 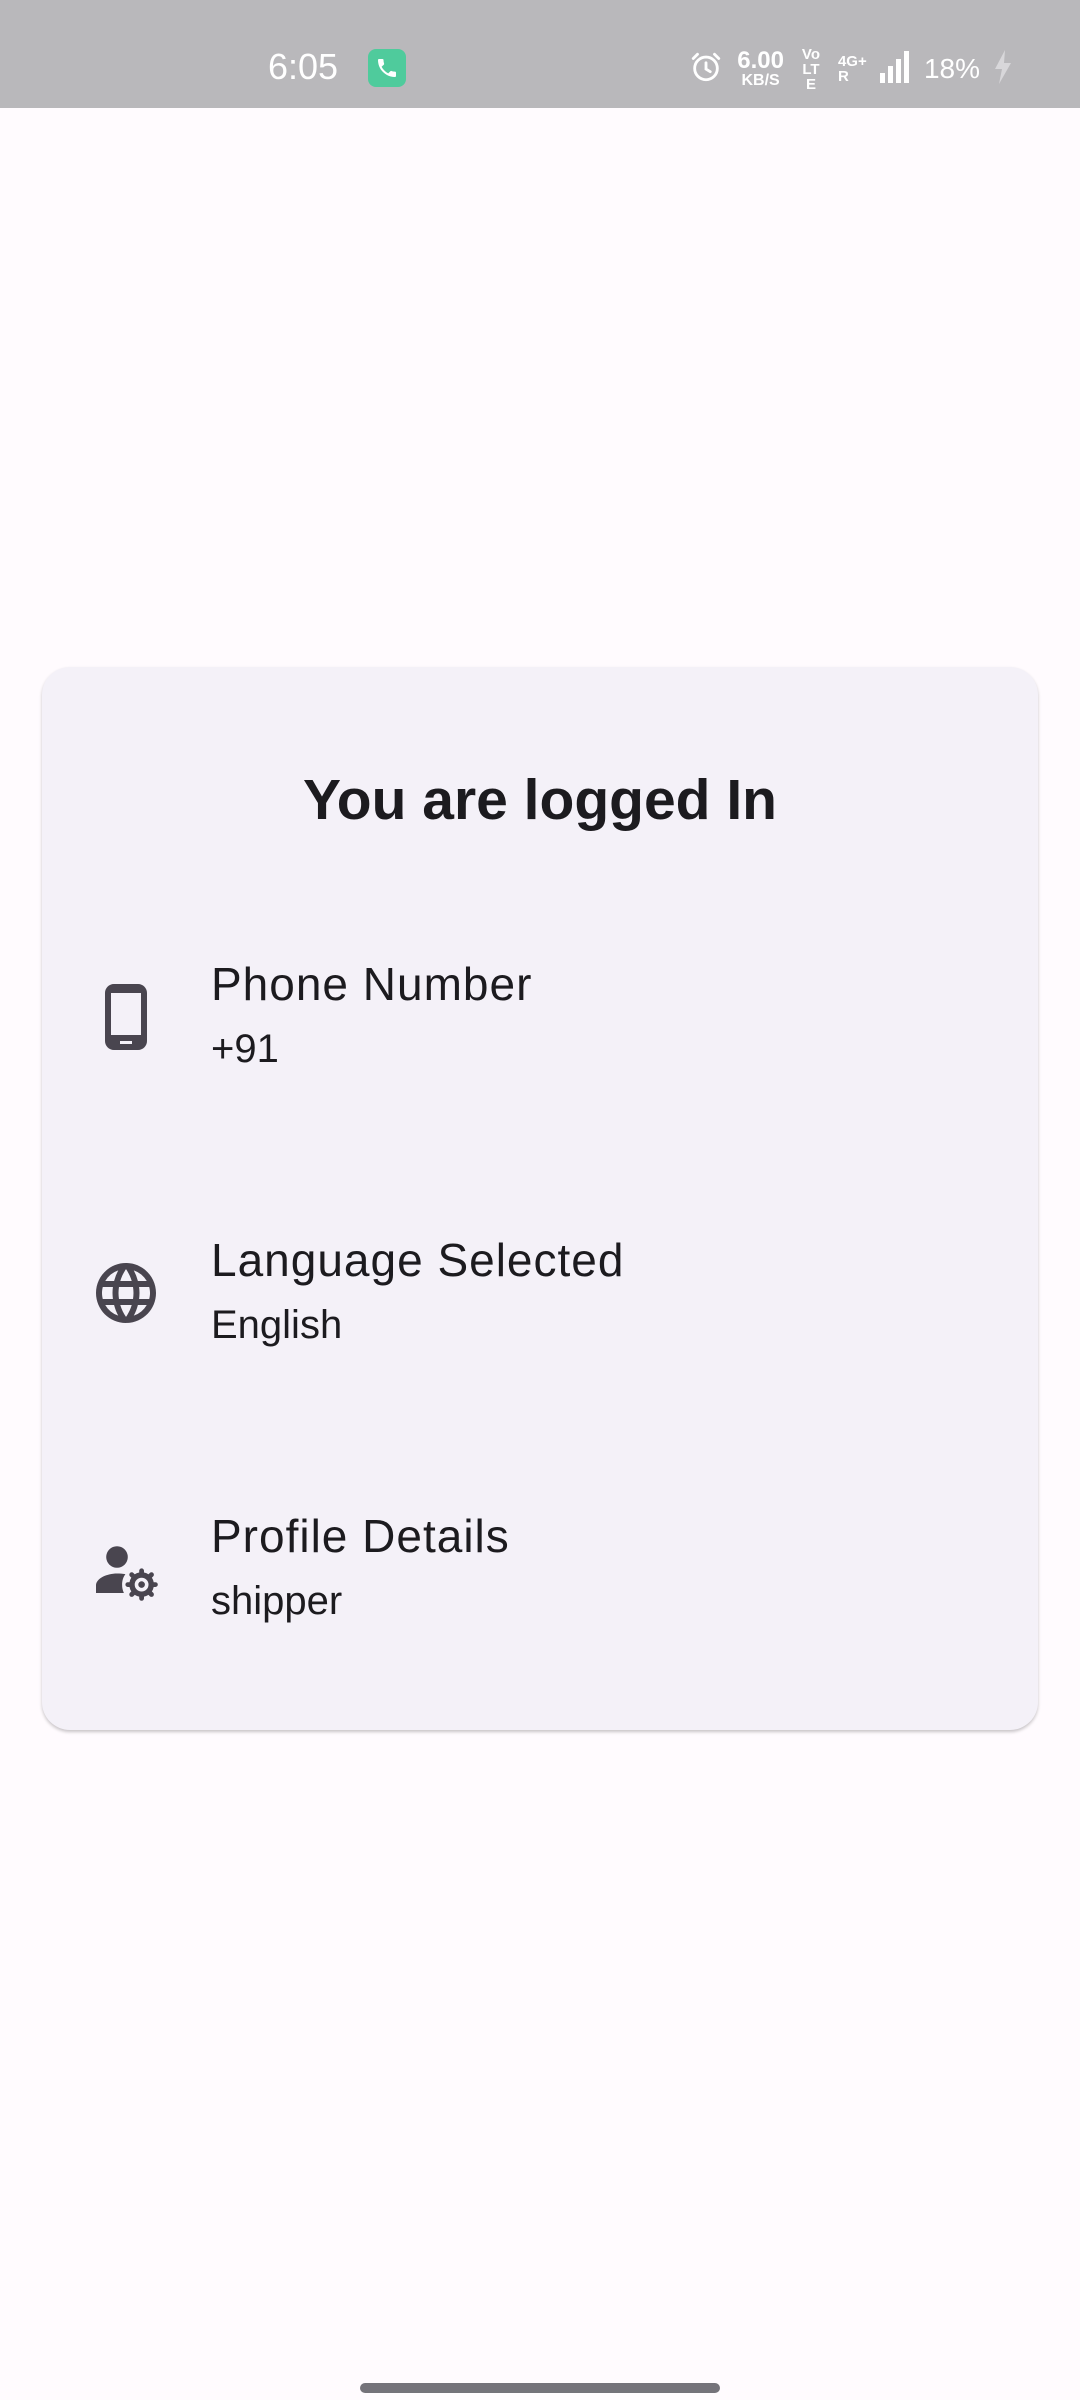 I want to click on phone-number-value: +91, so click(x=245, y=1049).